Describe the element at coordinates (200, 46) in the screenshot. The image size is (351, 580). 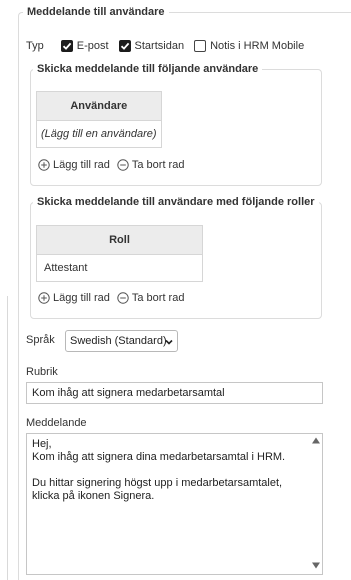
I see `checkbox-unchecked-icon` at that location.